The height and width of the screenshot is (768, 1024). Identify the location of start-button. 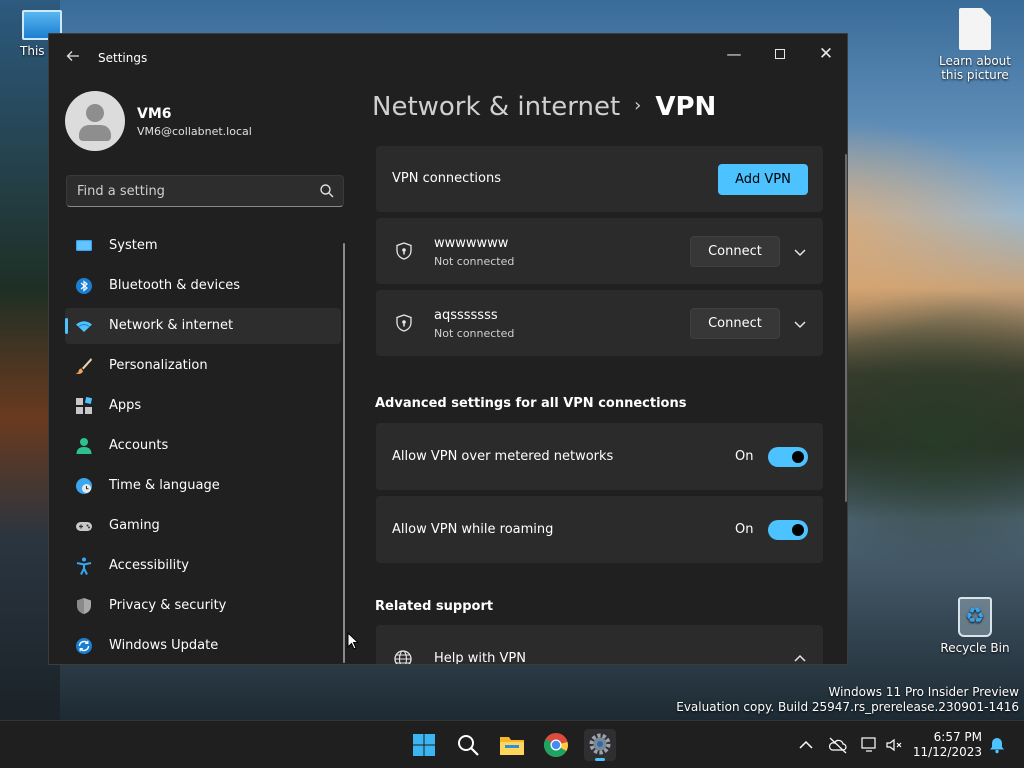
(424, 745).